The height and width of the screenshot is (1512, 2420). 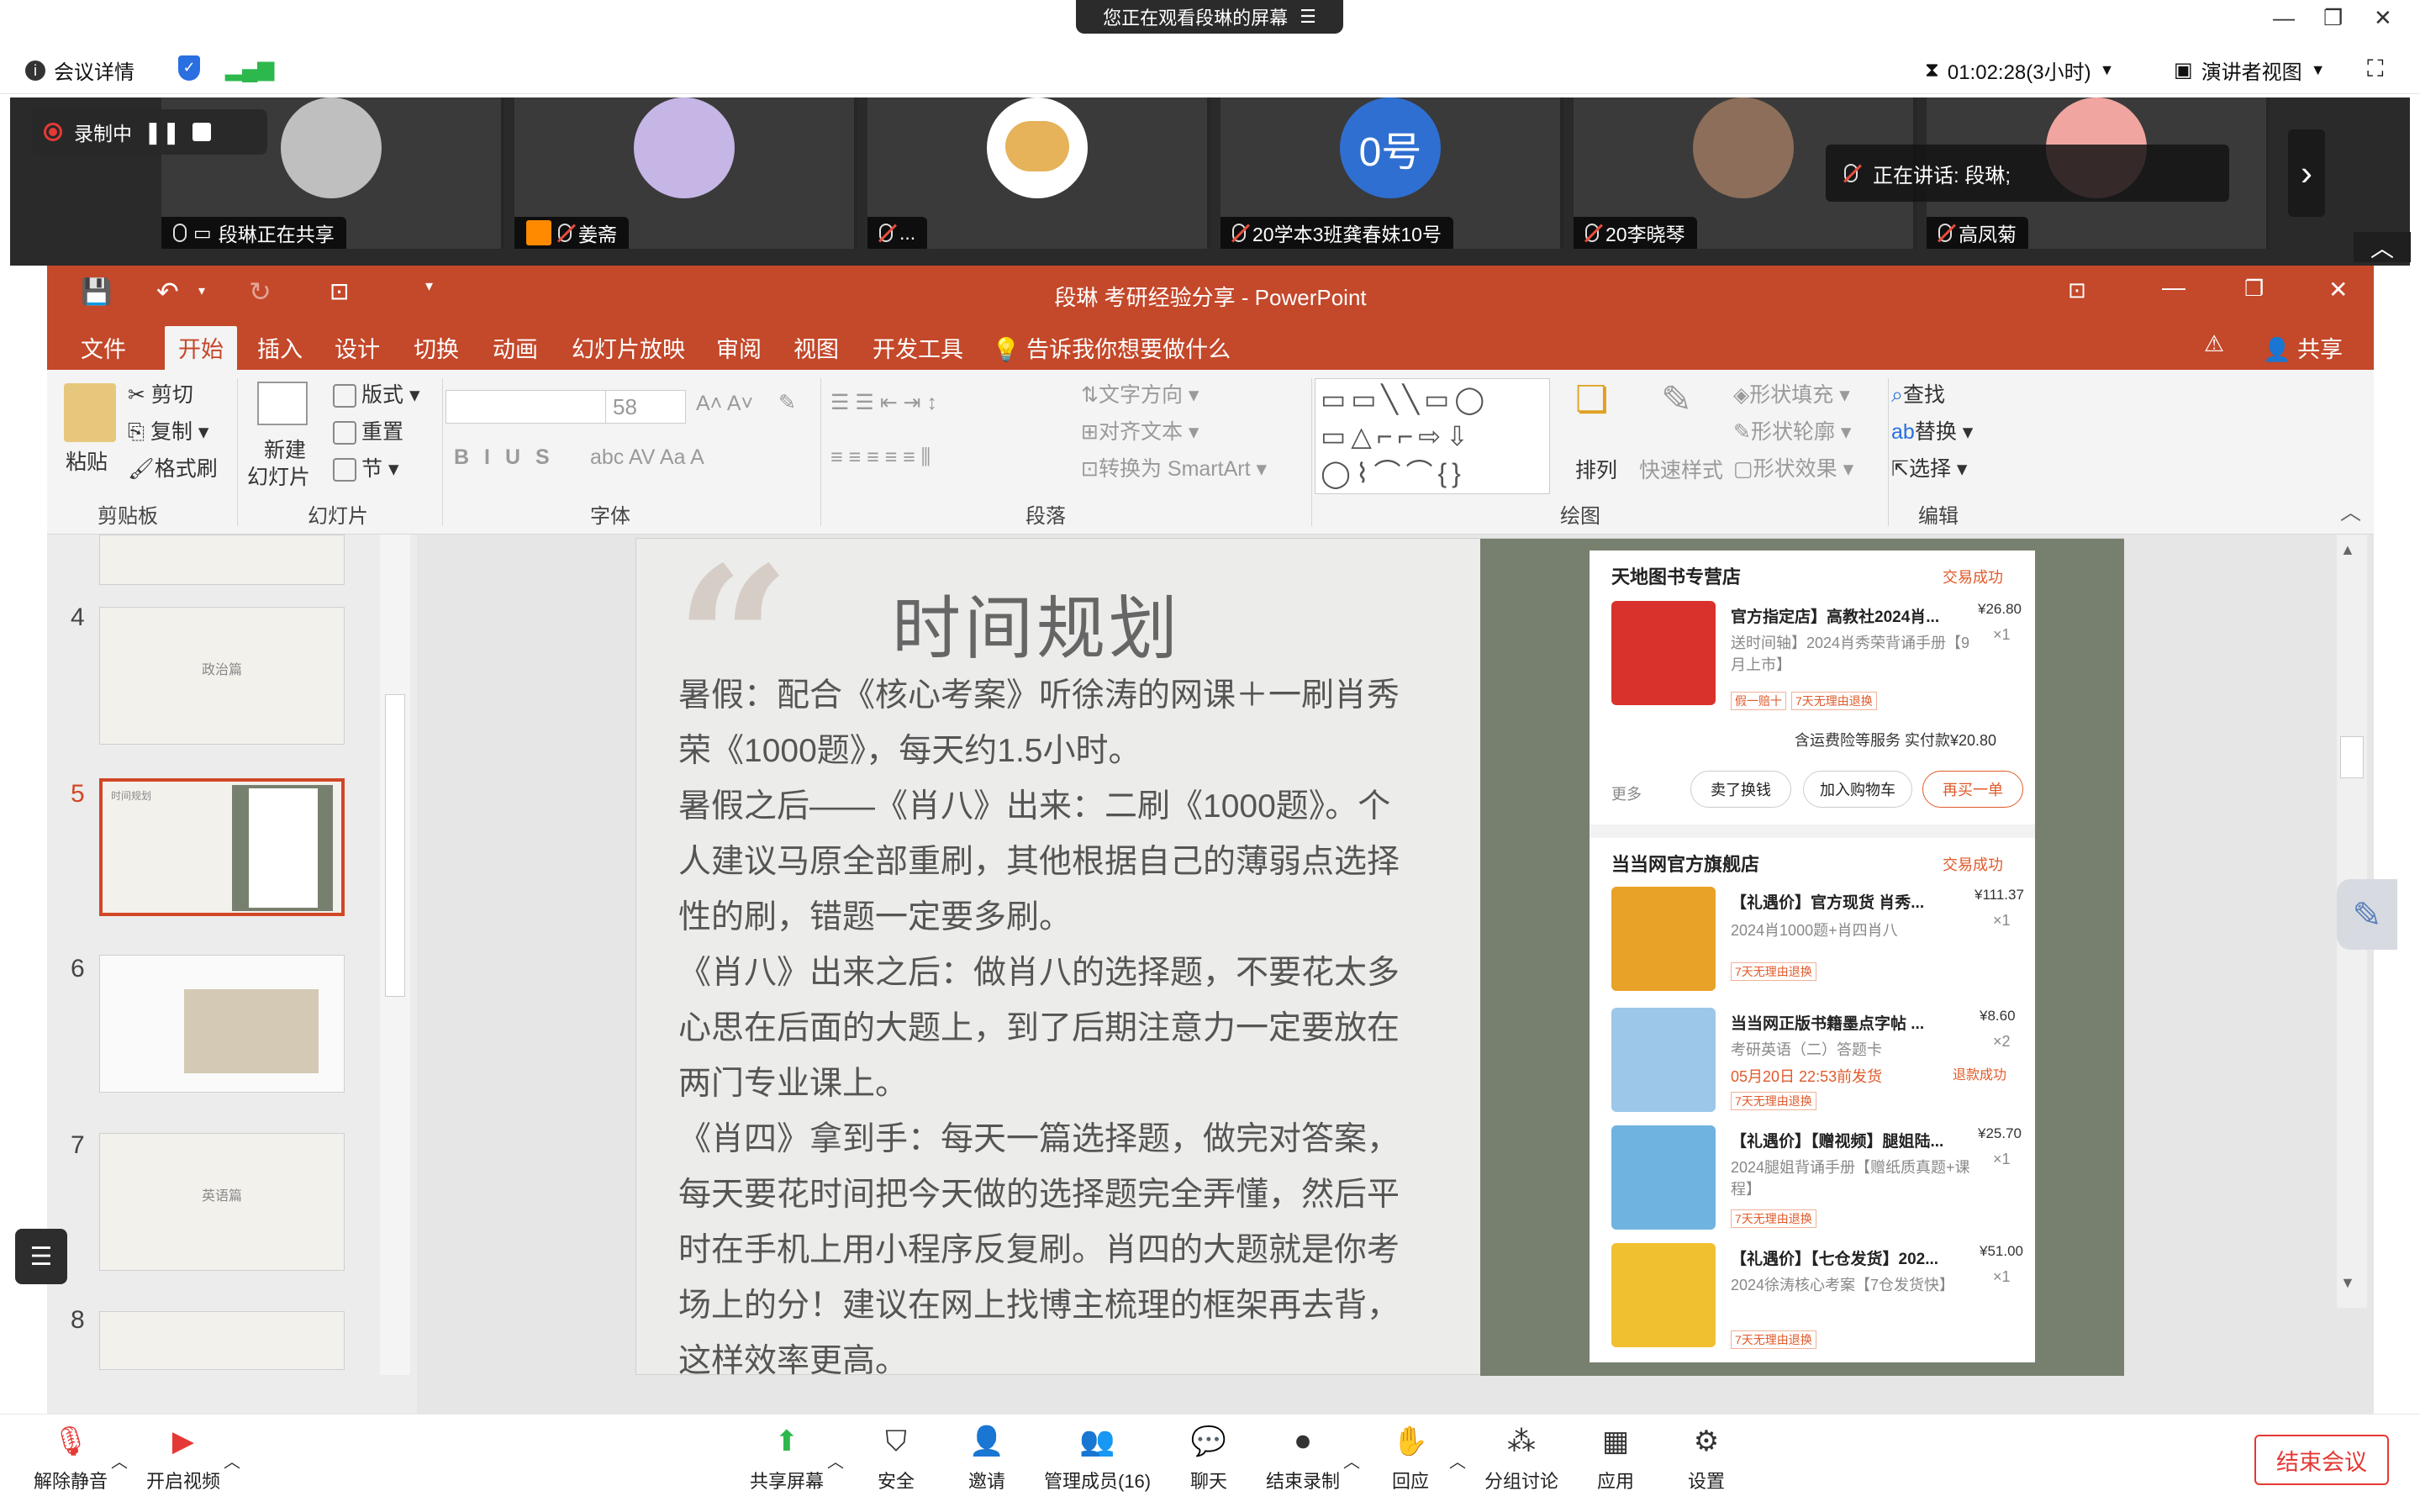 I want to click on invite-button: 👤 邀请, so click(x=986, y=1458).